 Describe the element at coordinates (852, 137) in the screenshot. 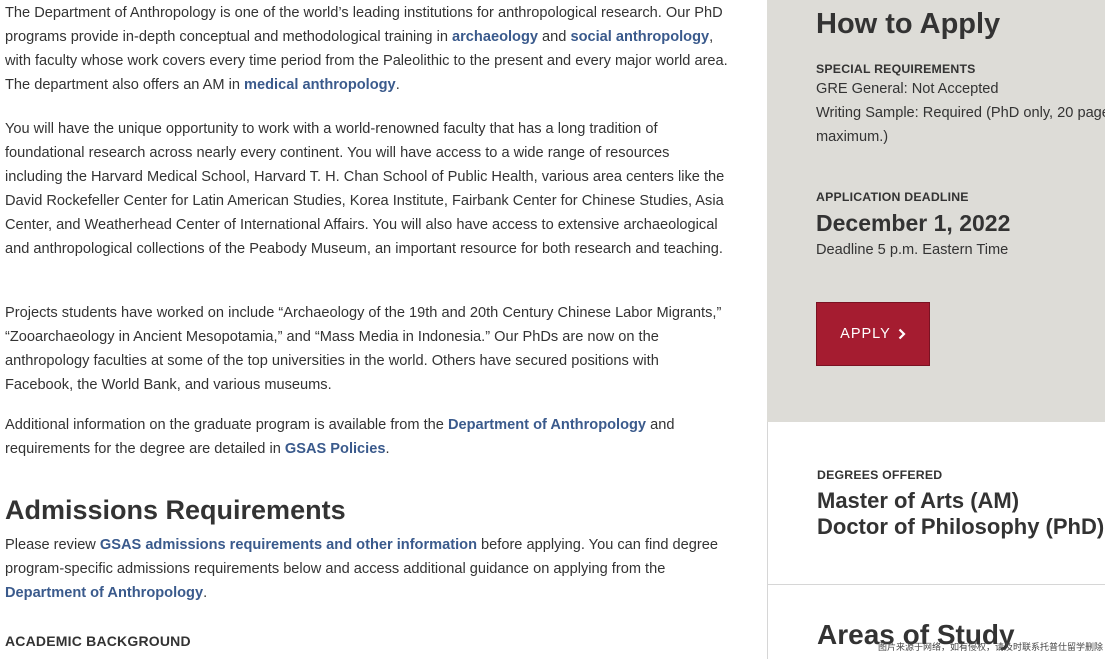

I see `writing-sample-requirement-cont: maximum.)` at that location.